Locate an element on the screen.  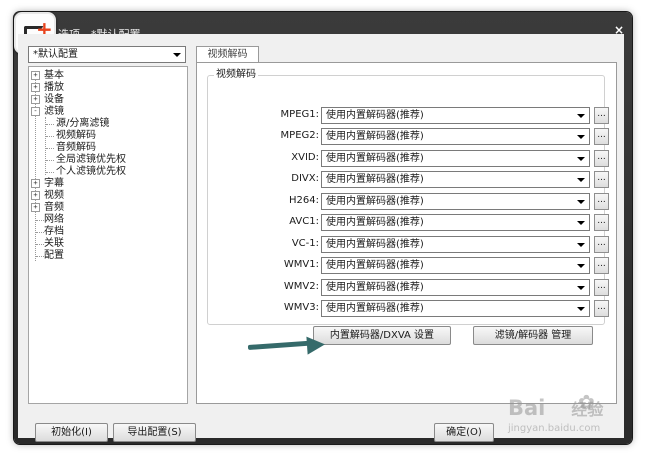
decoder-select-wmv3: 使用内置解码器(推荐) is located at coordinates (455, 308).